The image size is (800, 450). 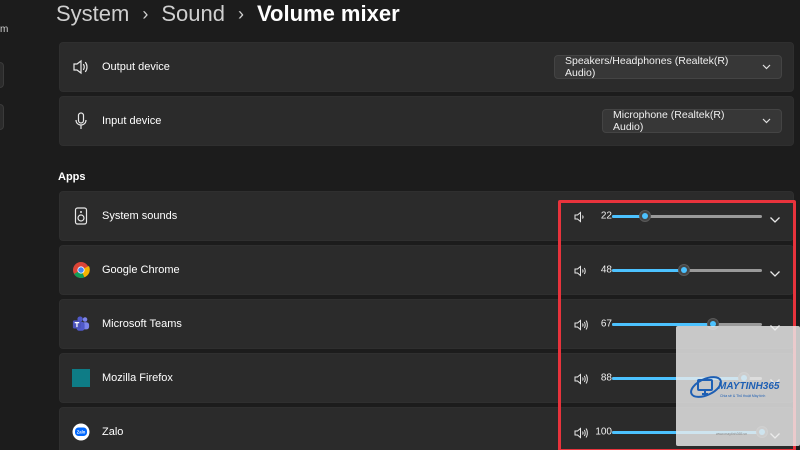 I want to click on app-name: Microsoft Teams, so click(x=142, y=324).